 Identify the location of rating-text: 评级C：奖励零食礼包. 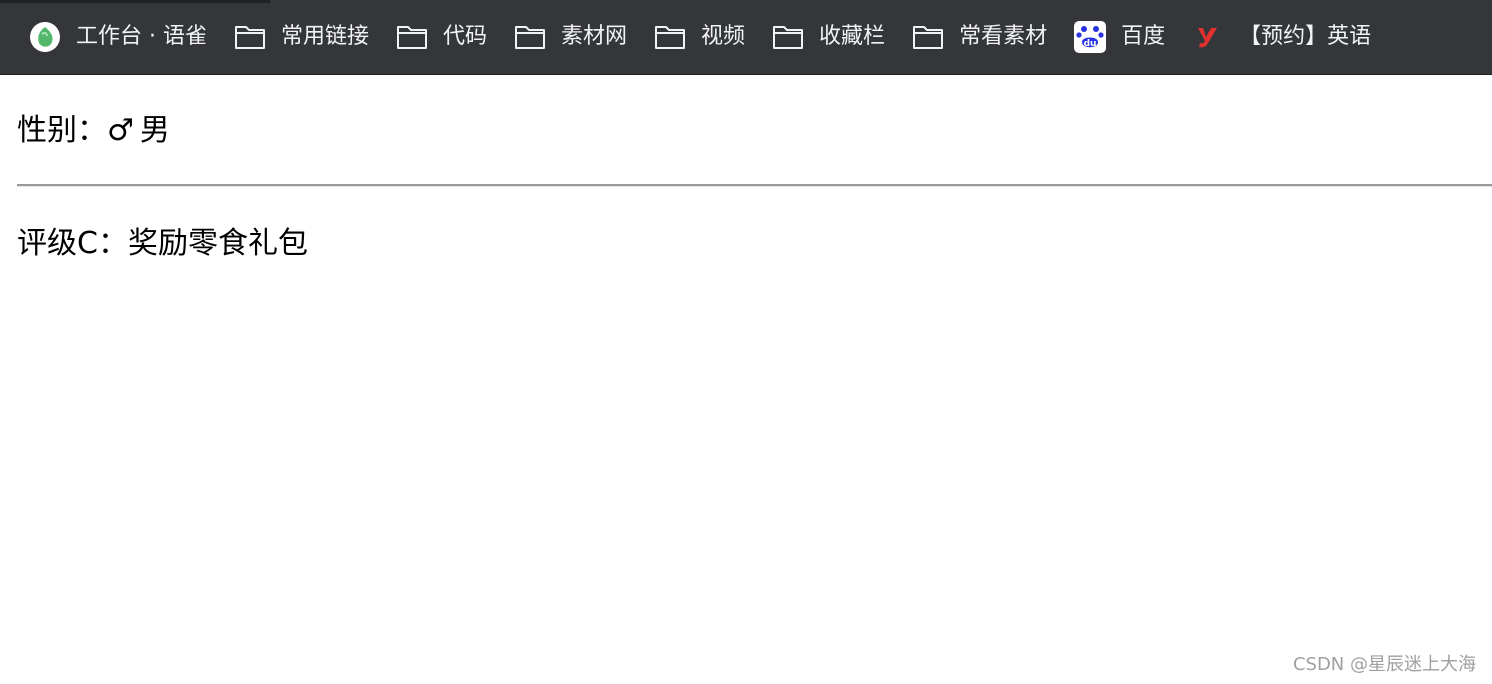
(162, 243).